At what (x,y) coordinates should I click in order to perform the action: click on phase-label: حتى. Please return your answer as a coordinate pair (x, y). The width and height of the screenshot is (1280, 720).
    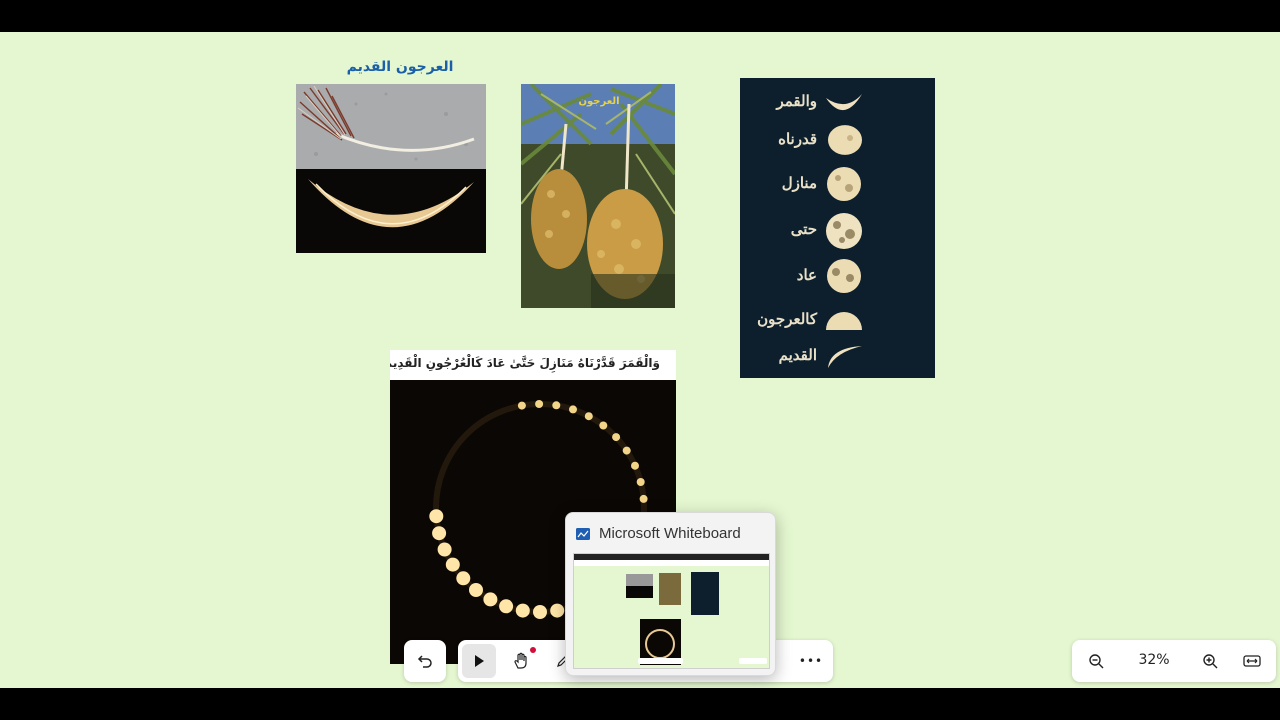
    Looking at the image, I should click on (803, 229).